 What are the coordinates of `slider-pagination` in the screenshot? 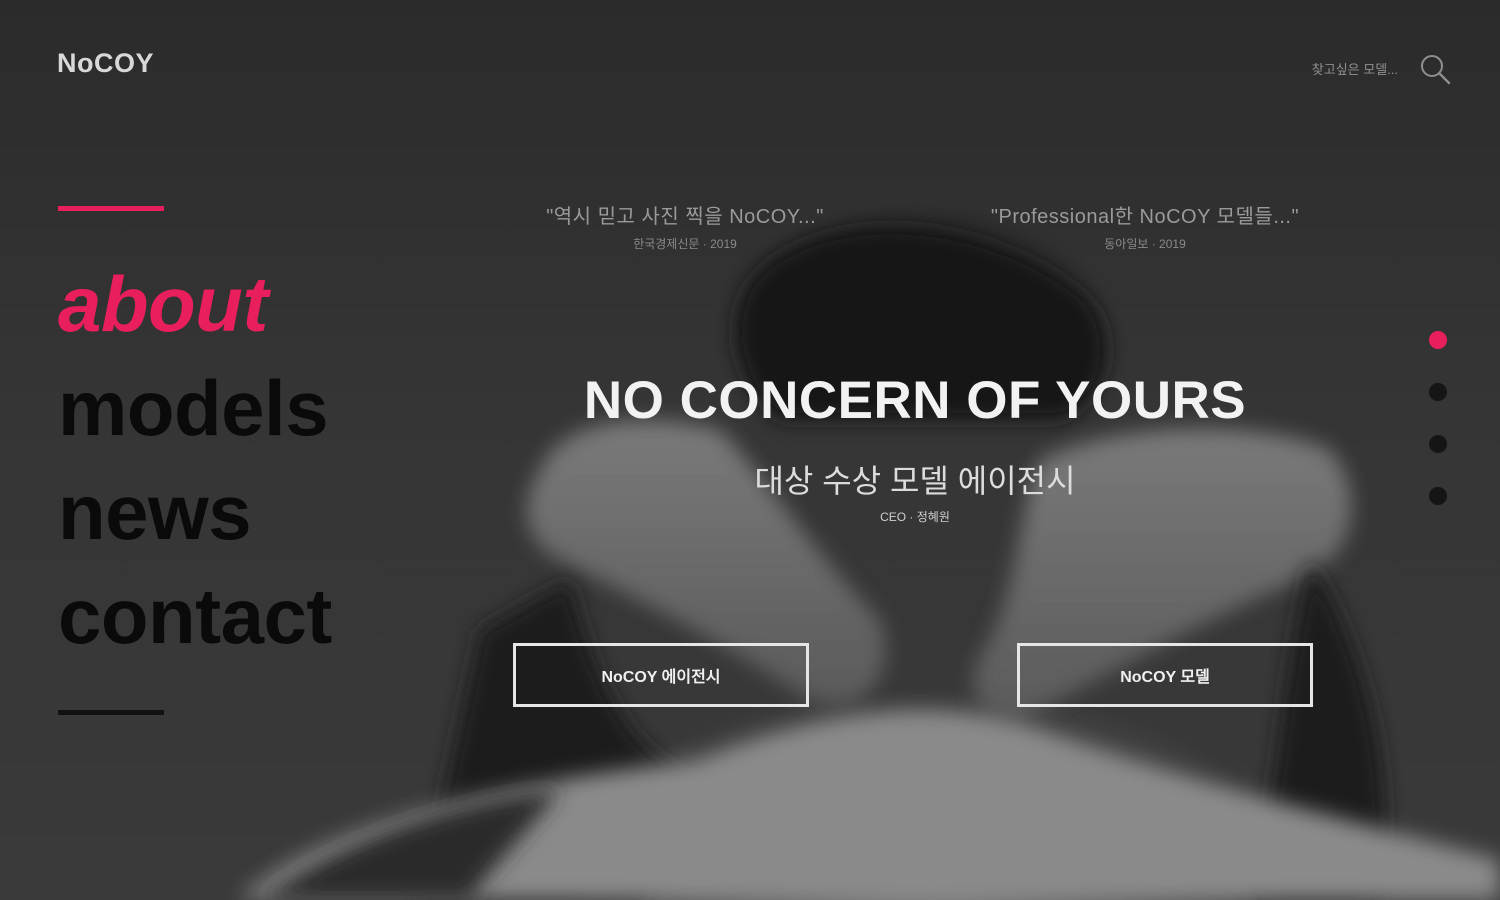 It's located at (1438, 435).